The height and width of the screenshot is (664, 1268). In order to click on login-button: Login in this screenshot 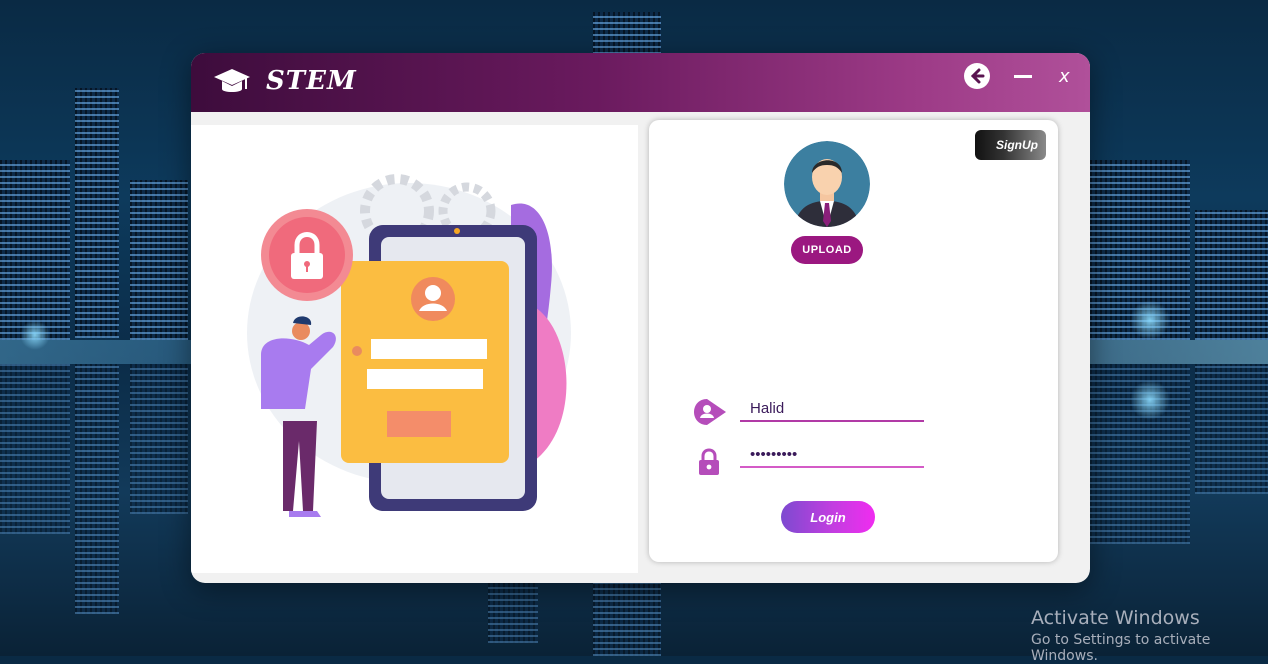, I will do `click(828, 517)`.